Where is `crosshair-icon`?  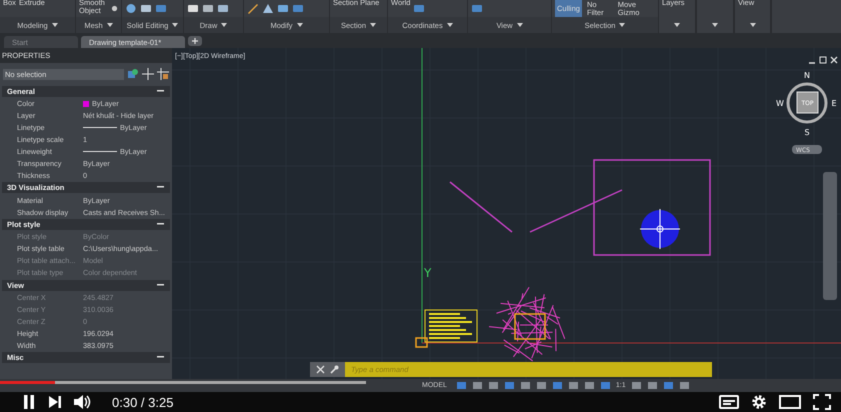
crosshair-icon is located at coordinates (148, 74).